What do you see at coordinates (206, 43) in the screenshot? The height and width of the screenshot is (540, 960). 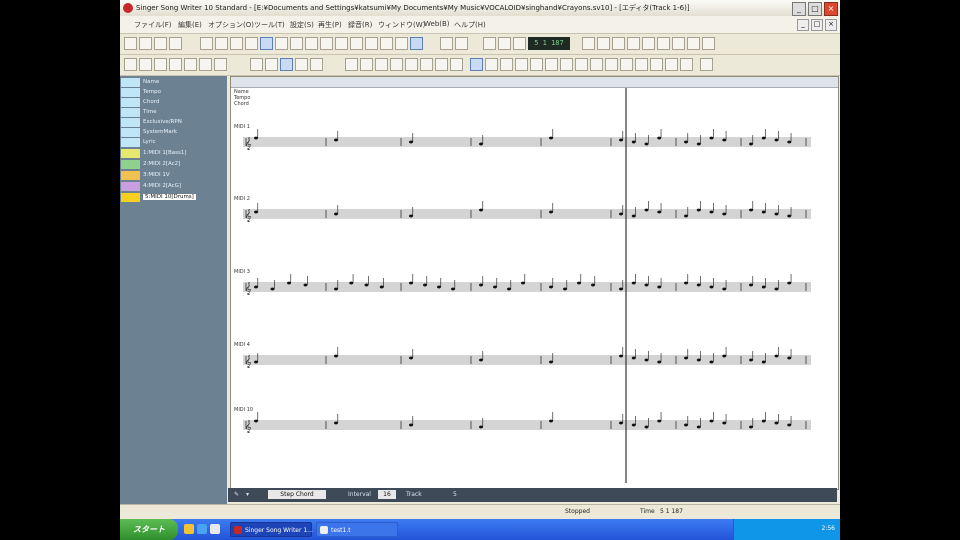 I see `cut-icon` at bounding box center [206, 43].